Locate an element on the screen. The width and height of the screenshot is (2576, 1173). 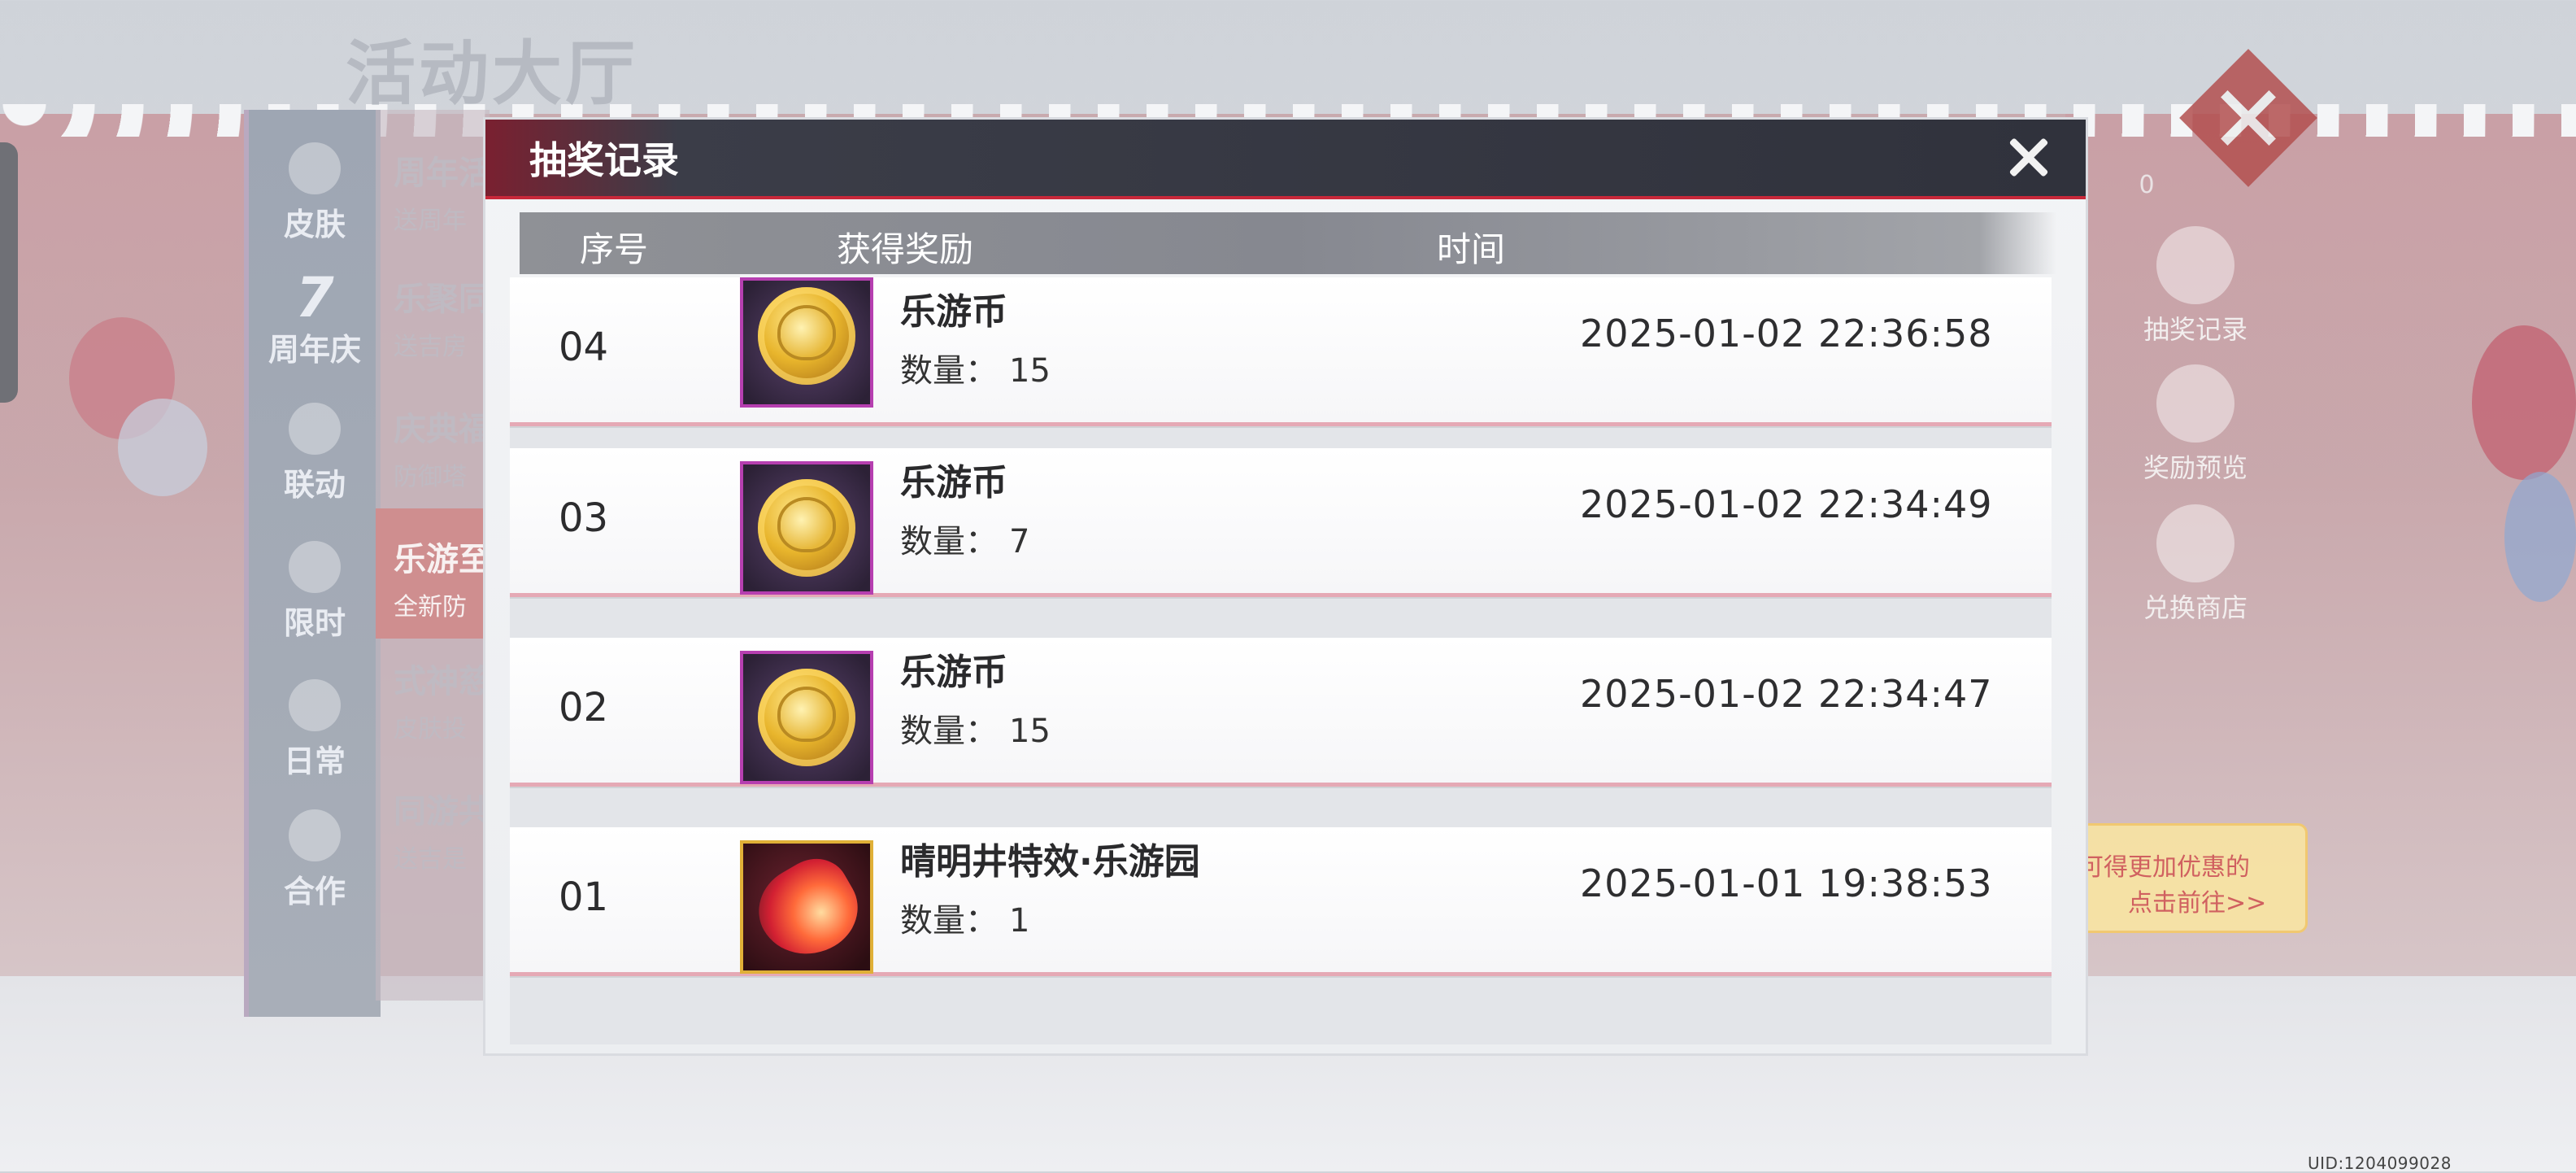
nav-item-label: 联动 is located at coordinates (315, 485).